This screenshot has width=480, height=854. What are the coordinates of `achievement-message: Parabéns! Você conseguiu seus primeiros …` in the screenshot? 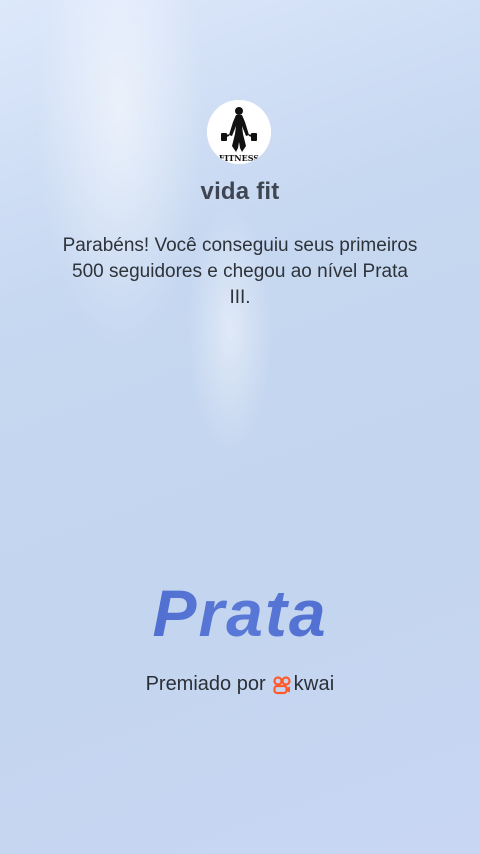 It's located at (240, 271).